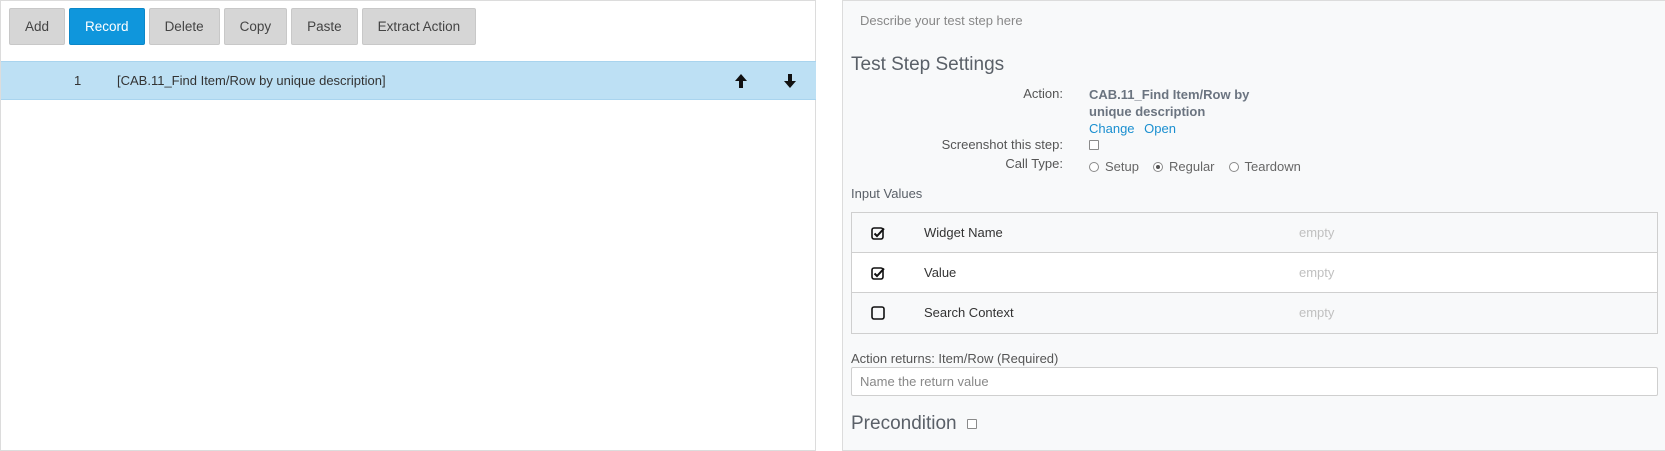 Image resolution: width=1665 pixels, height=451 pixels. I want to click on action-name-line1: CAB.11_Find Item/Row by, so click(1169, 94).